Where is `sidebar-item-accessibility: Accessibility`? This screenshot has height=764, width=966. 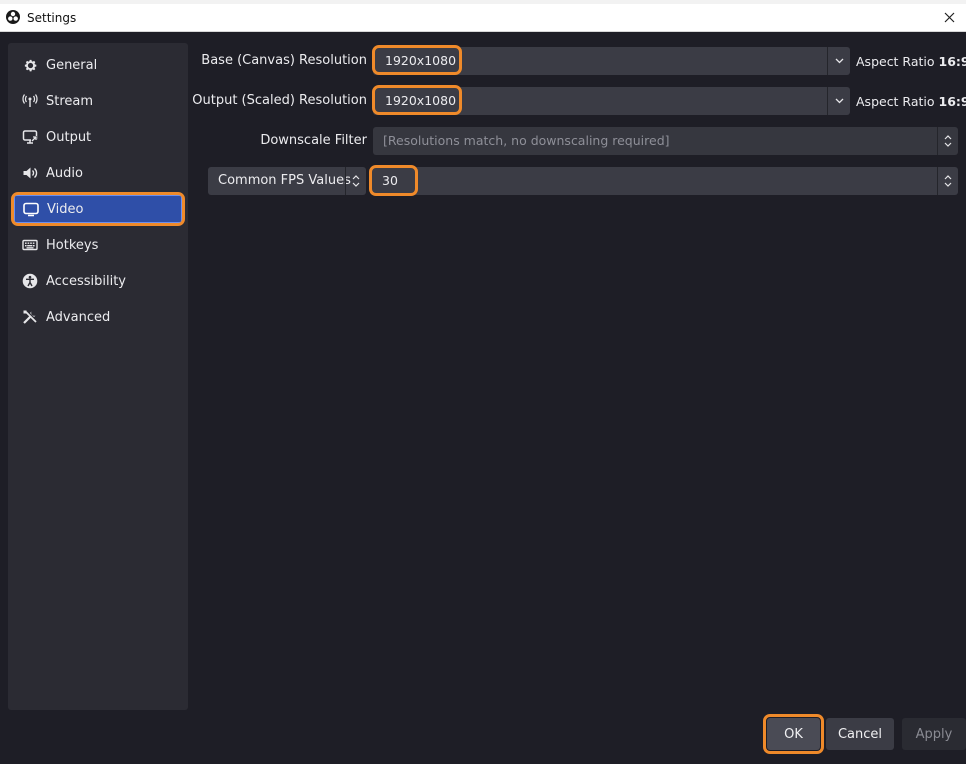 sidebar-item-accessibility: Accessibility is located at coordinates (98, 281).